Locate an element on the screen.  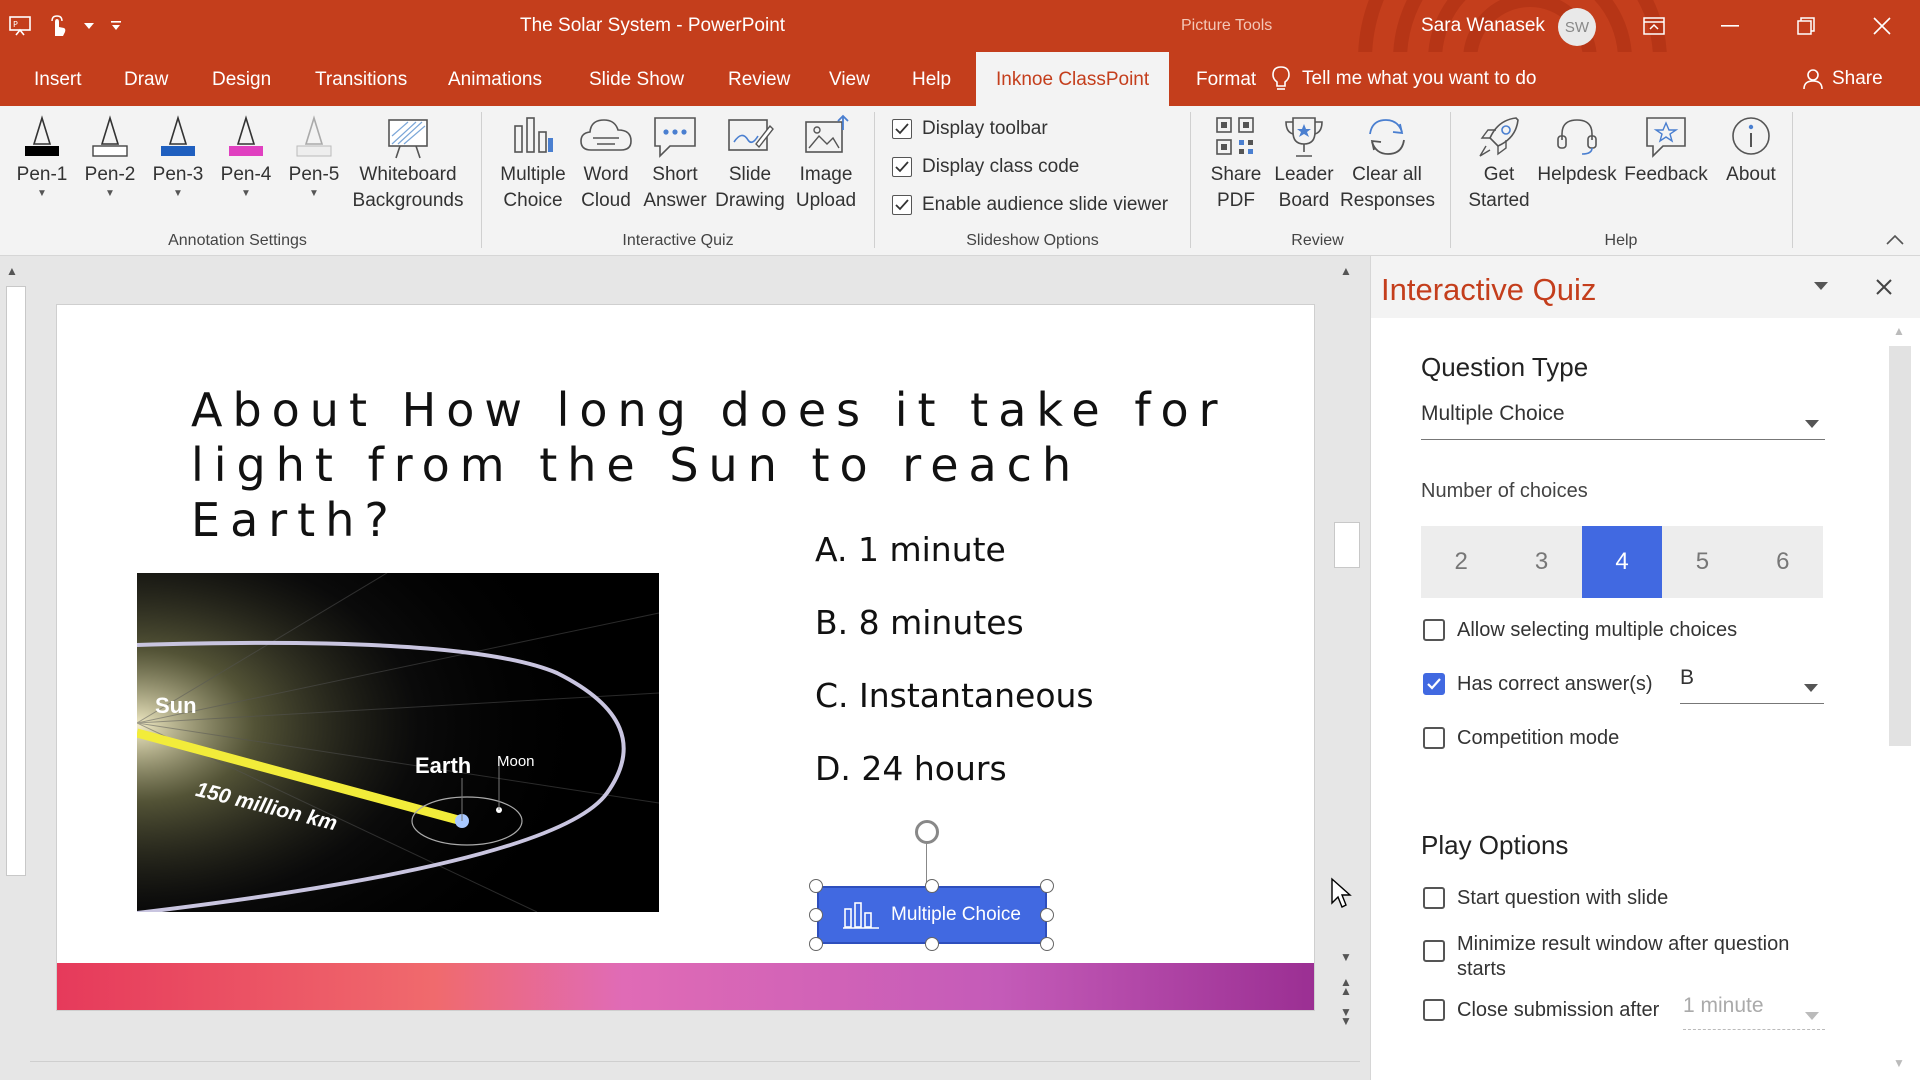
user-name: Sara Wanasek is located at coordinates (1483, 26).